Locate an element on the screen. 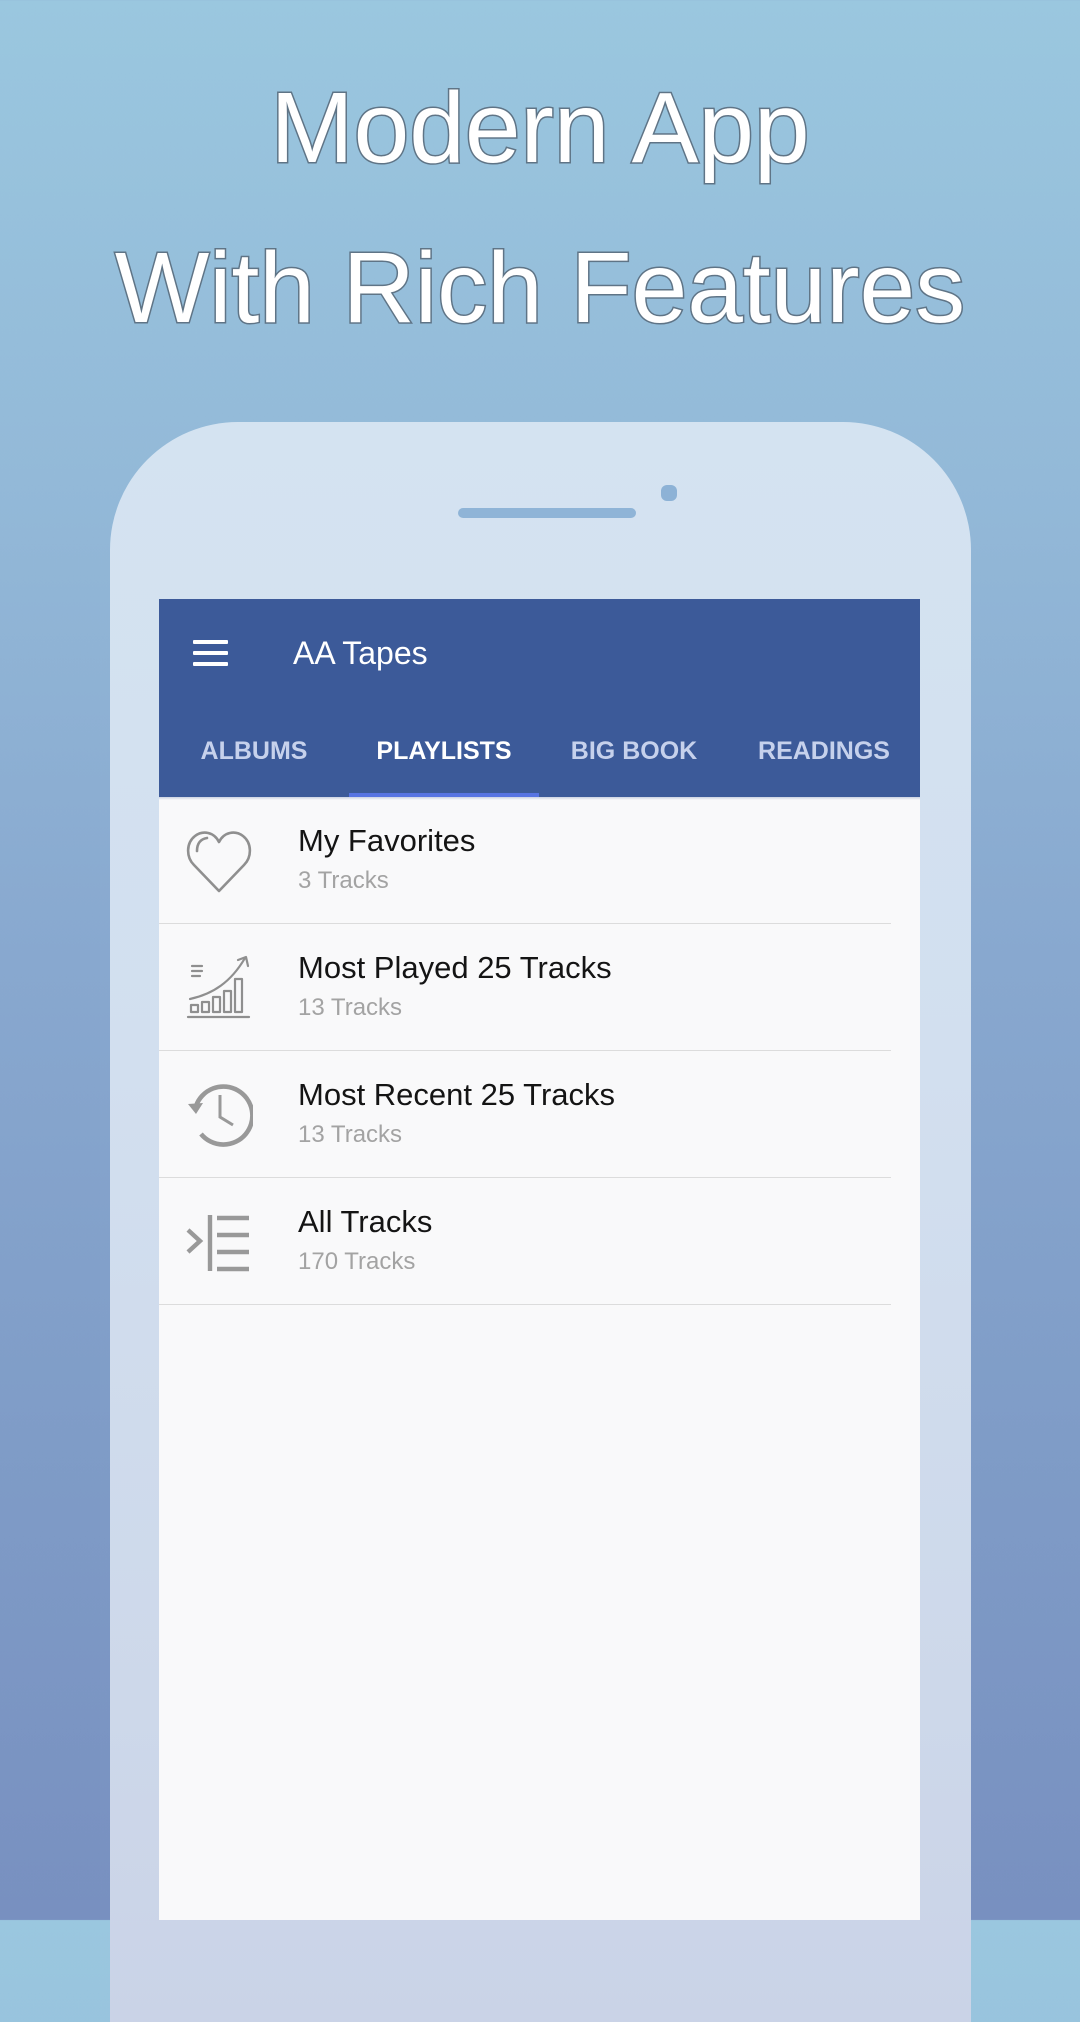  phone-camera is located at coordinates (669, 493).